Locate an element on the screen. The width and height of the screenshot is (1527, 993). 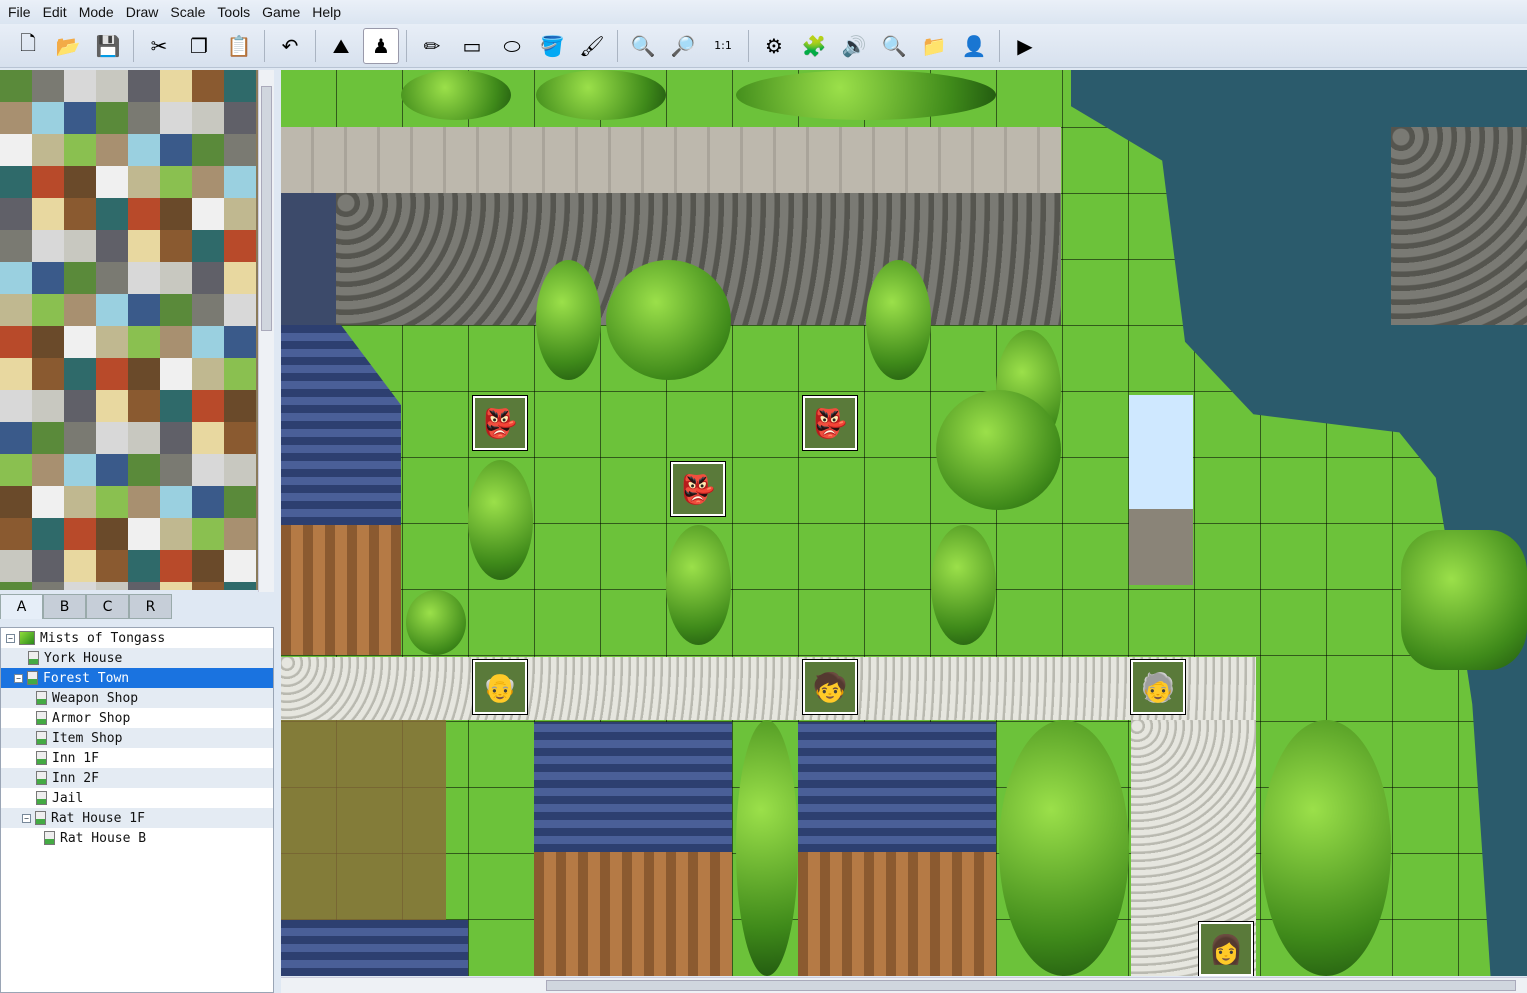
npc-event: 🧓 is located at coordinates (1158, 687).